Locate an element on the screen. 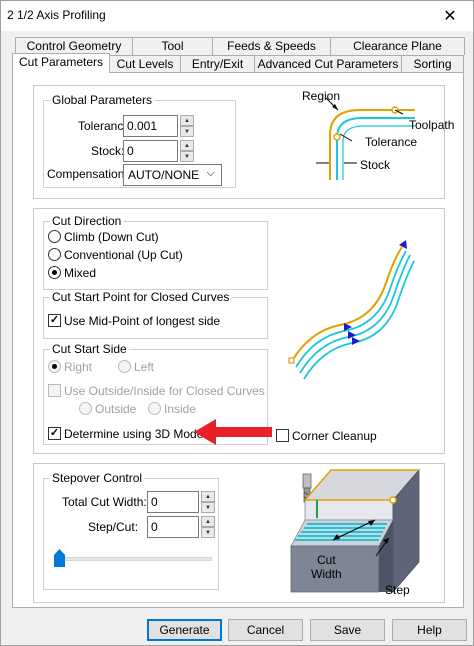  tolerance-spinner: ▲ ▼ is located at coordinates (187, 126).